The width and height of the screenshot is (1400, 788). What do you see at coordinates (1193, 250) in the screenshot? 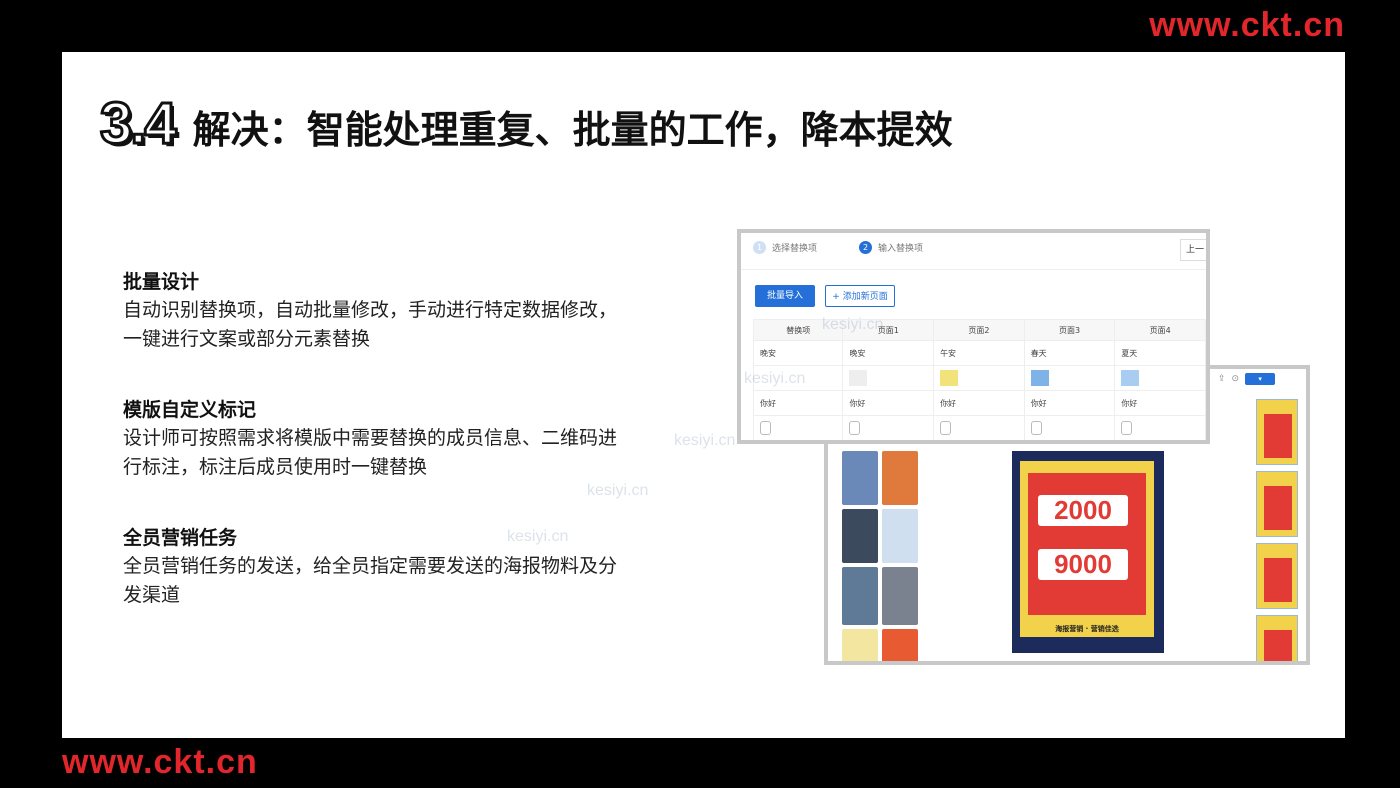
I see `previous-step-button: 上一` at bounding box center [1193, 250].